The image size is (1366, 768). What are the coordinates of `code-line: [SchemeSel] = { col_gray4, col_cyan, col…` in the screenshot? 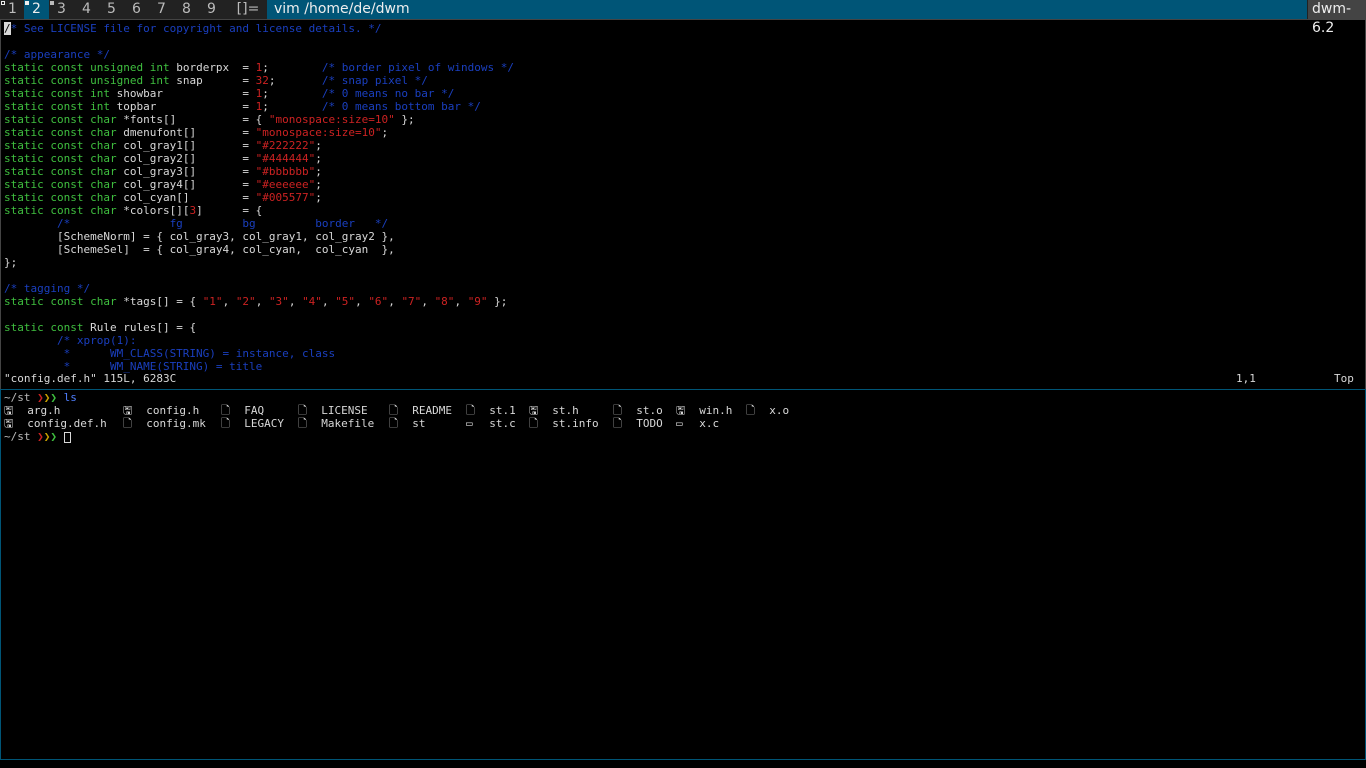 It's located at (199, 249).